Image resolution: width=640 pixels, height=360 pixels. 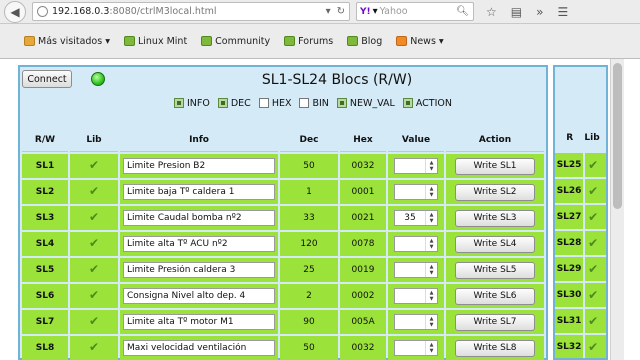 What do you see at coordinates (402, 41) in the screenshot?
I see `rss-icon` at bounding box center [402, 41].